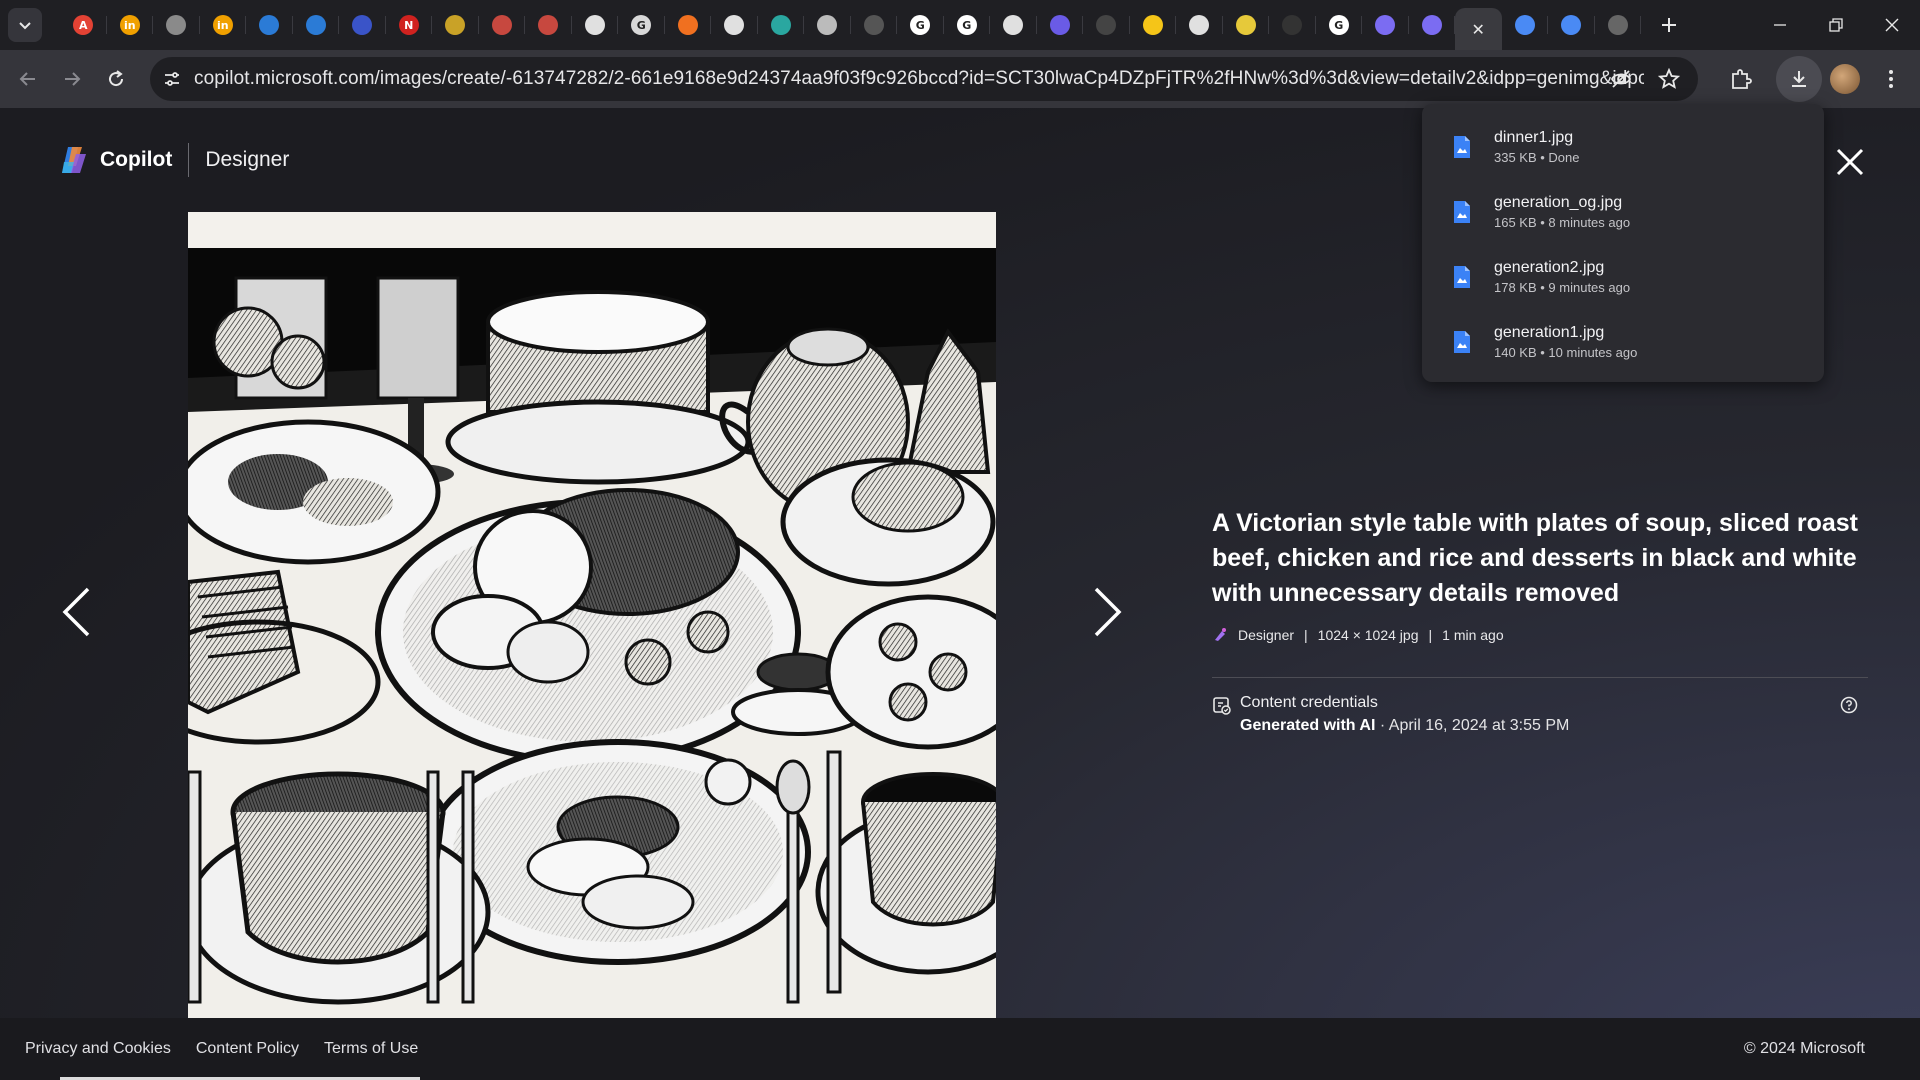 Image resolution: width=1920 pixels, height=1080 pixels. What do you see at coordinates (1892, 25) in the screenshot?
I see `close-window-button` at bounding box center [1892, 25].